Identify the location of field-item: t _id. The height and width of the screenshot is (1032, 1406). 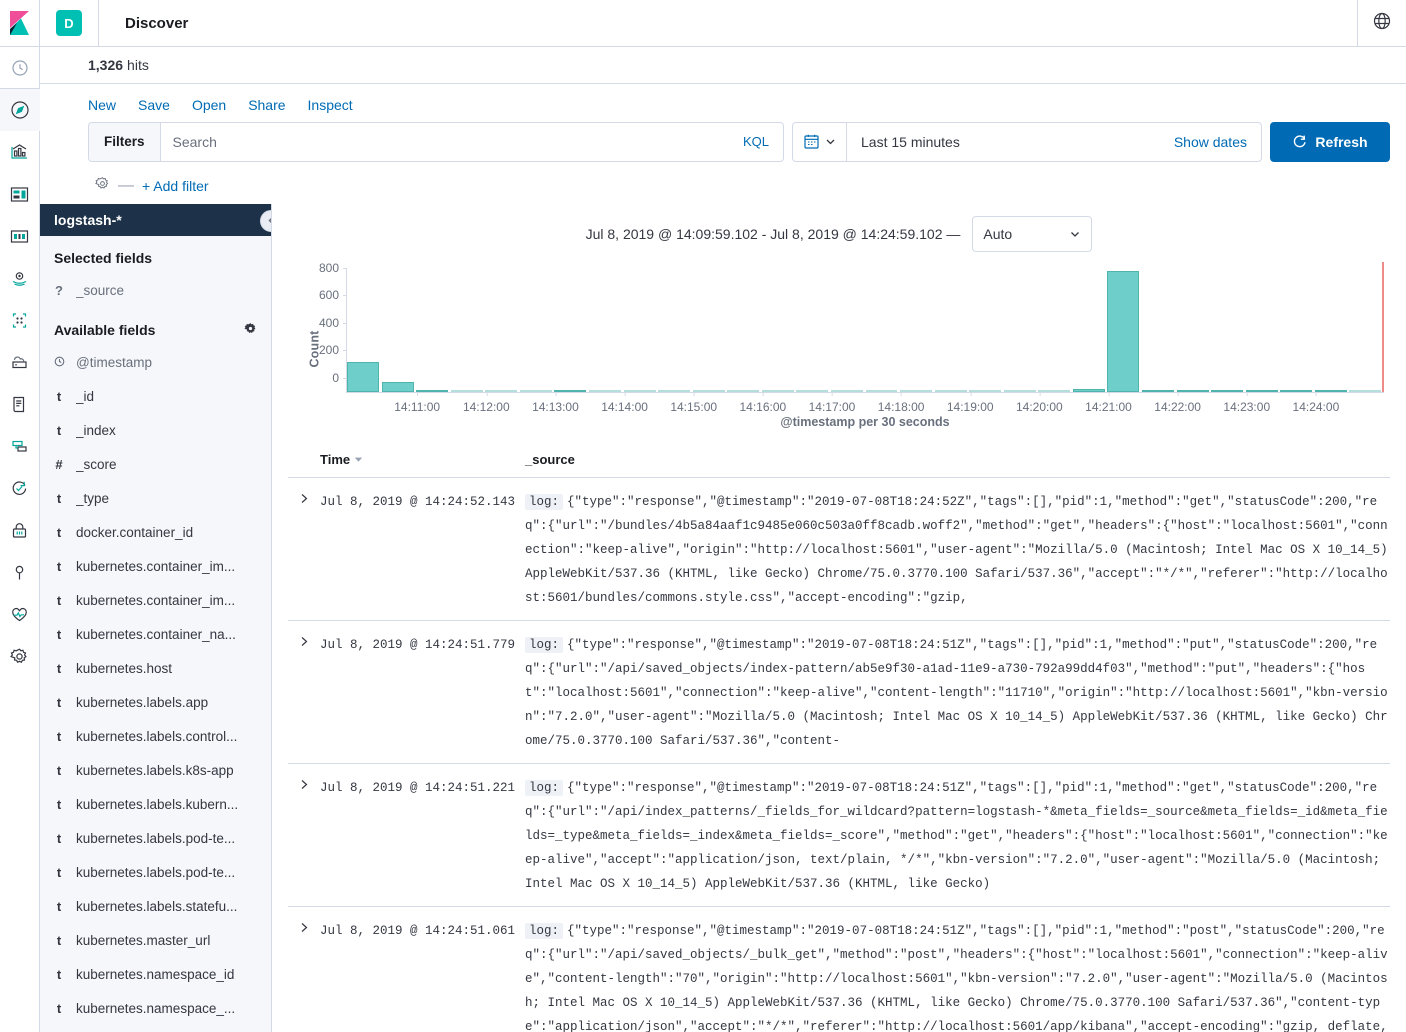
(155, 397).